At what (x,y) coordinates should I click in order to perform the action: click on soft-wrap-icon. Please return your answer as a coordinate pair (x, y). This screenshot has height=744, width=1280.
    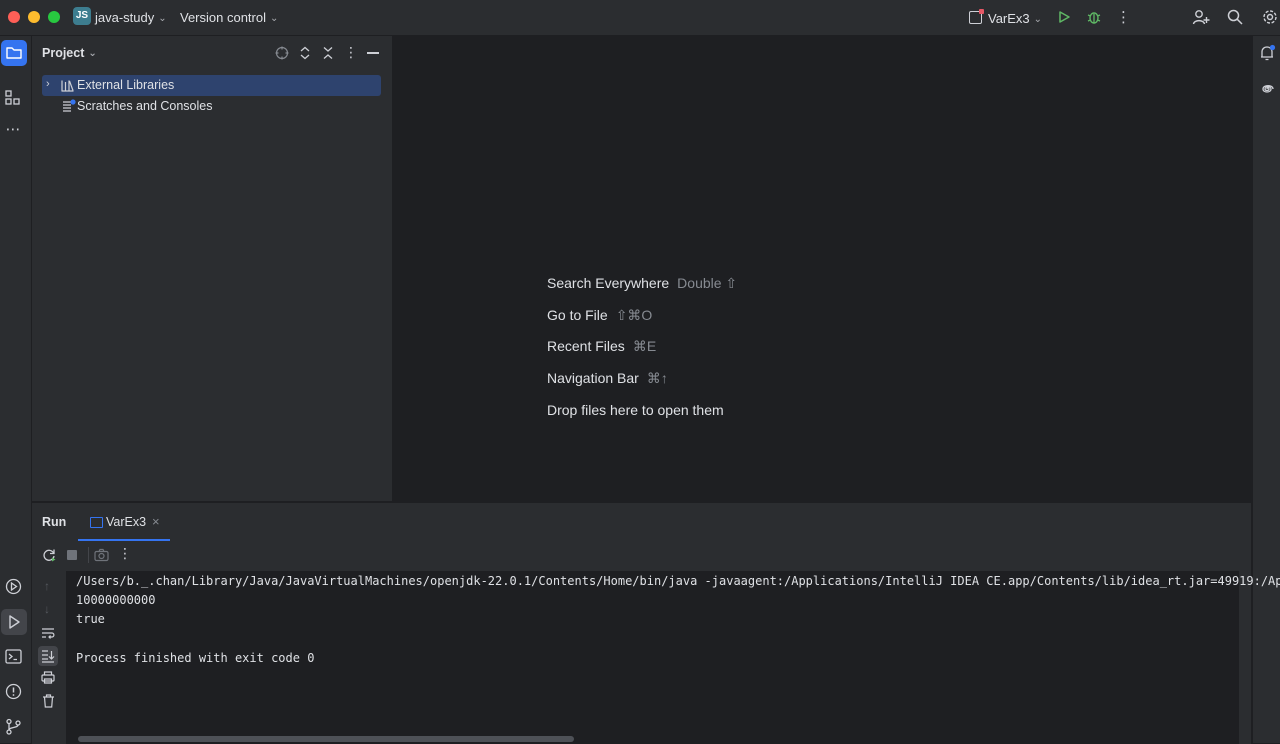
    Looking at the image, I should click on (48, 633).